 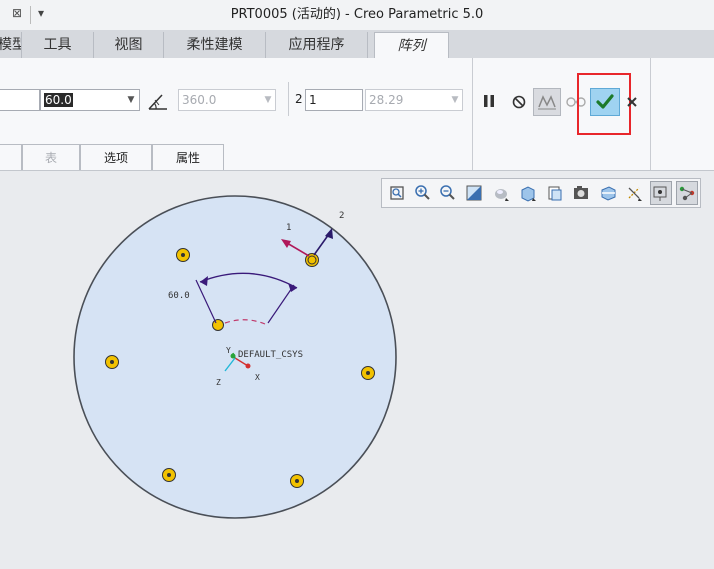 I want to click on first-value-field, so click(x=20, y=100).